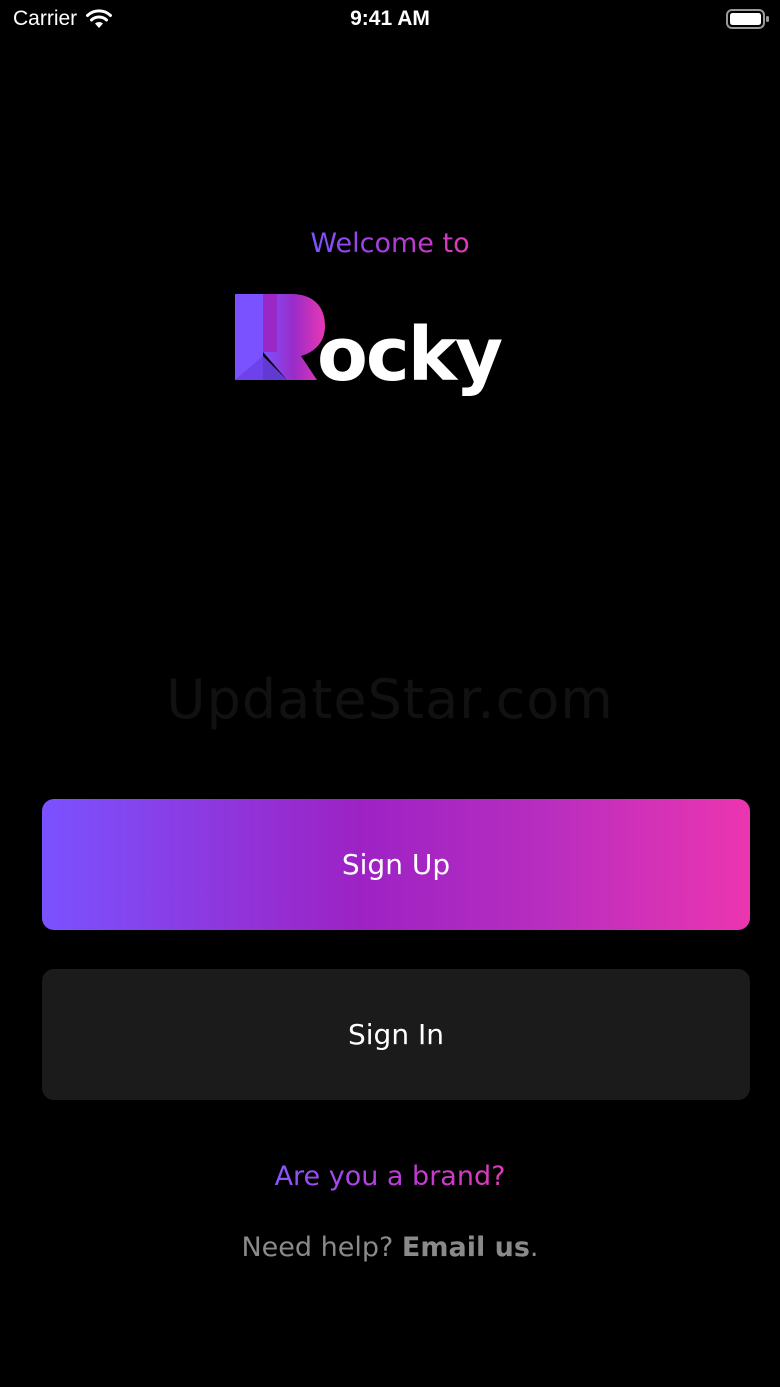 This screenshot has width=780, height=1387. I want to click on help-prefix: Need help?, so click(317, 1247).